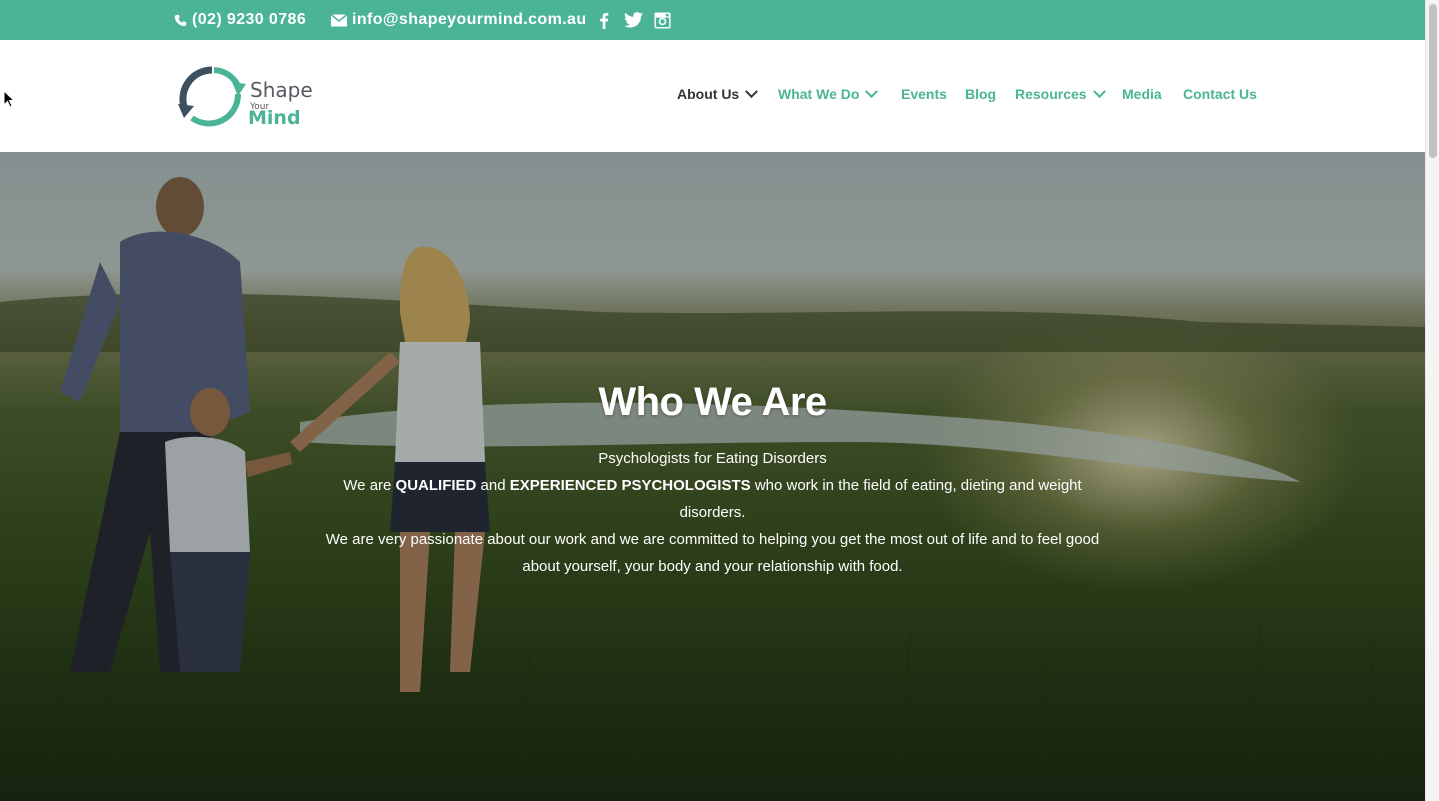 The height and width of the screenshot is (801, 1439). I want to click on nav-resources: Resources, so click(1060, 93).